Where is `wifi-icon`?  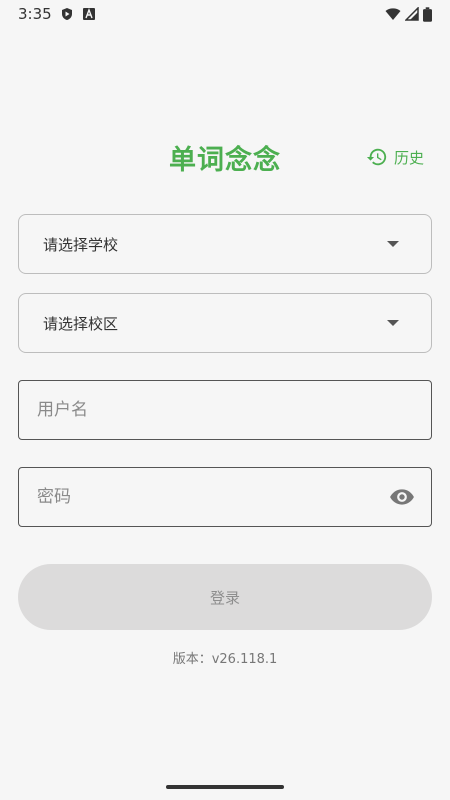
wifi-icon is located at coordinates (393, 14).